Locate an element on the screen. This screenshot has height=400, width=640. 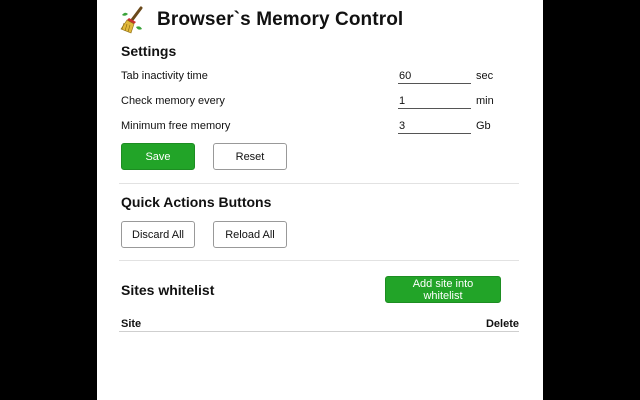
reset-button: Reset is located at coordinates (250, 156).